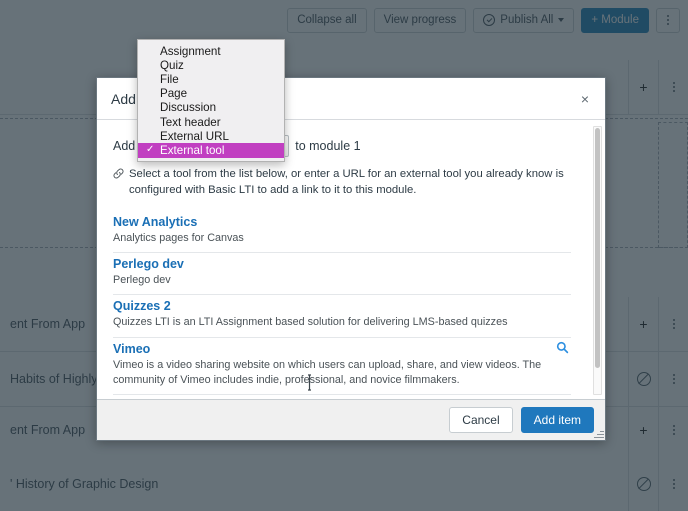 The height and width of the screenshot is (511, 688). I want to click on tool-description: Perlego dev, so click(142, 280).